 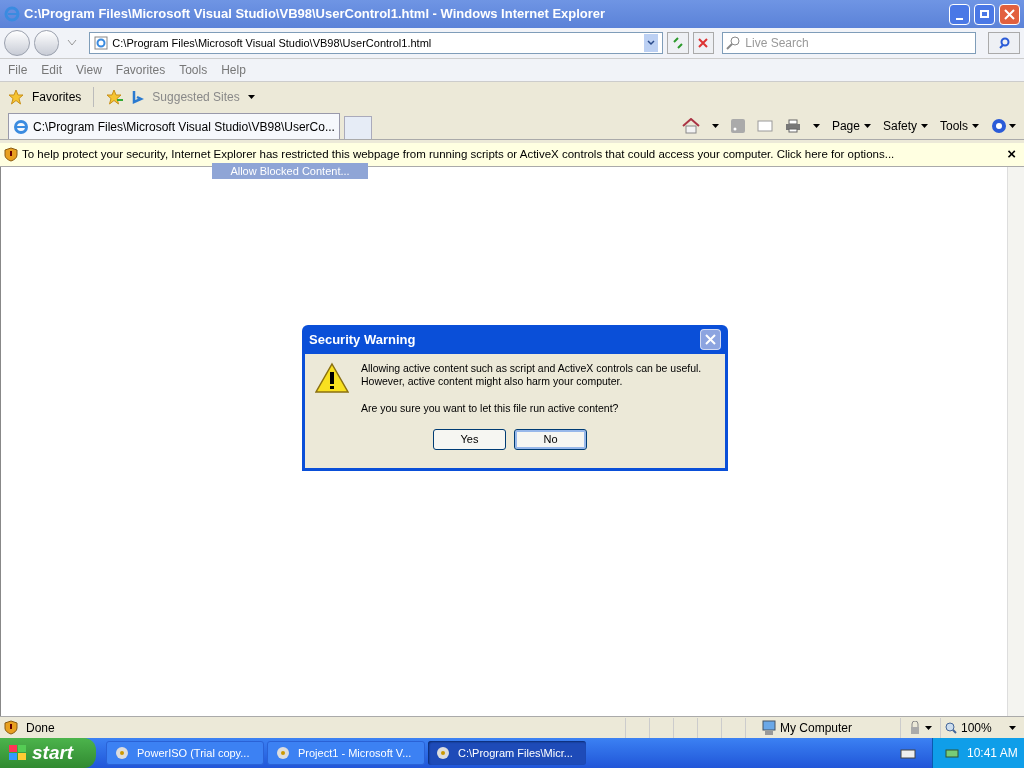 What do you see at coordinates (532, 375) in the screenshot?
I see `dialog-message: Allowing active content such as script and ActiveX controls can be useful. However, active content might also harm your computer.` at bounding box center [532, 375].